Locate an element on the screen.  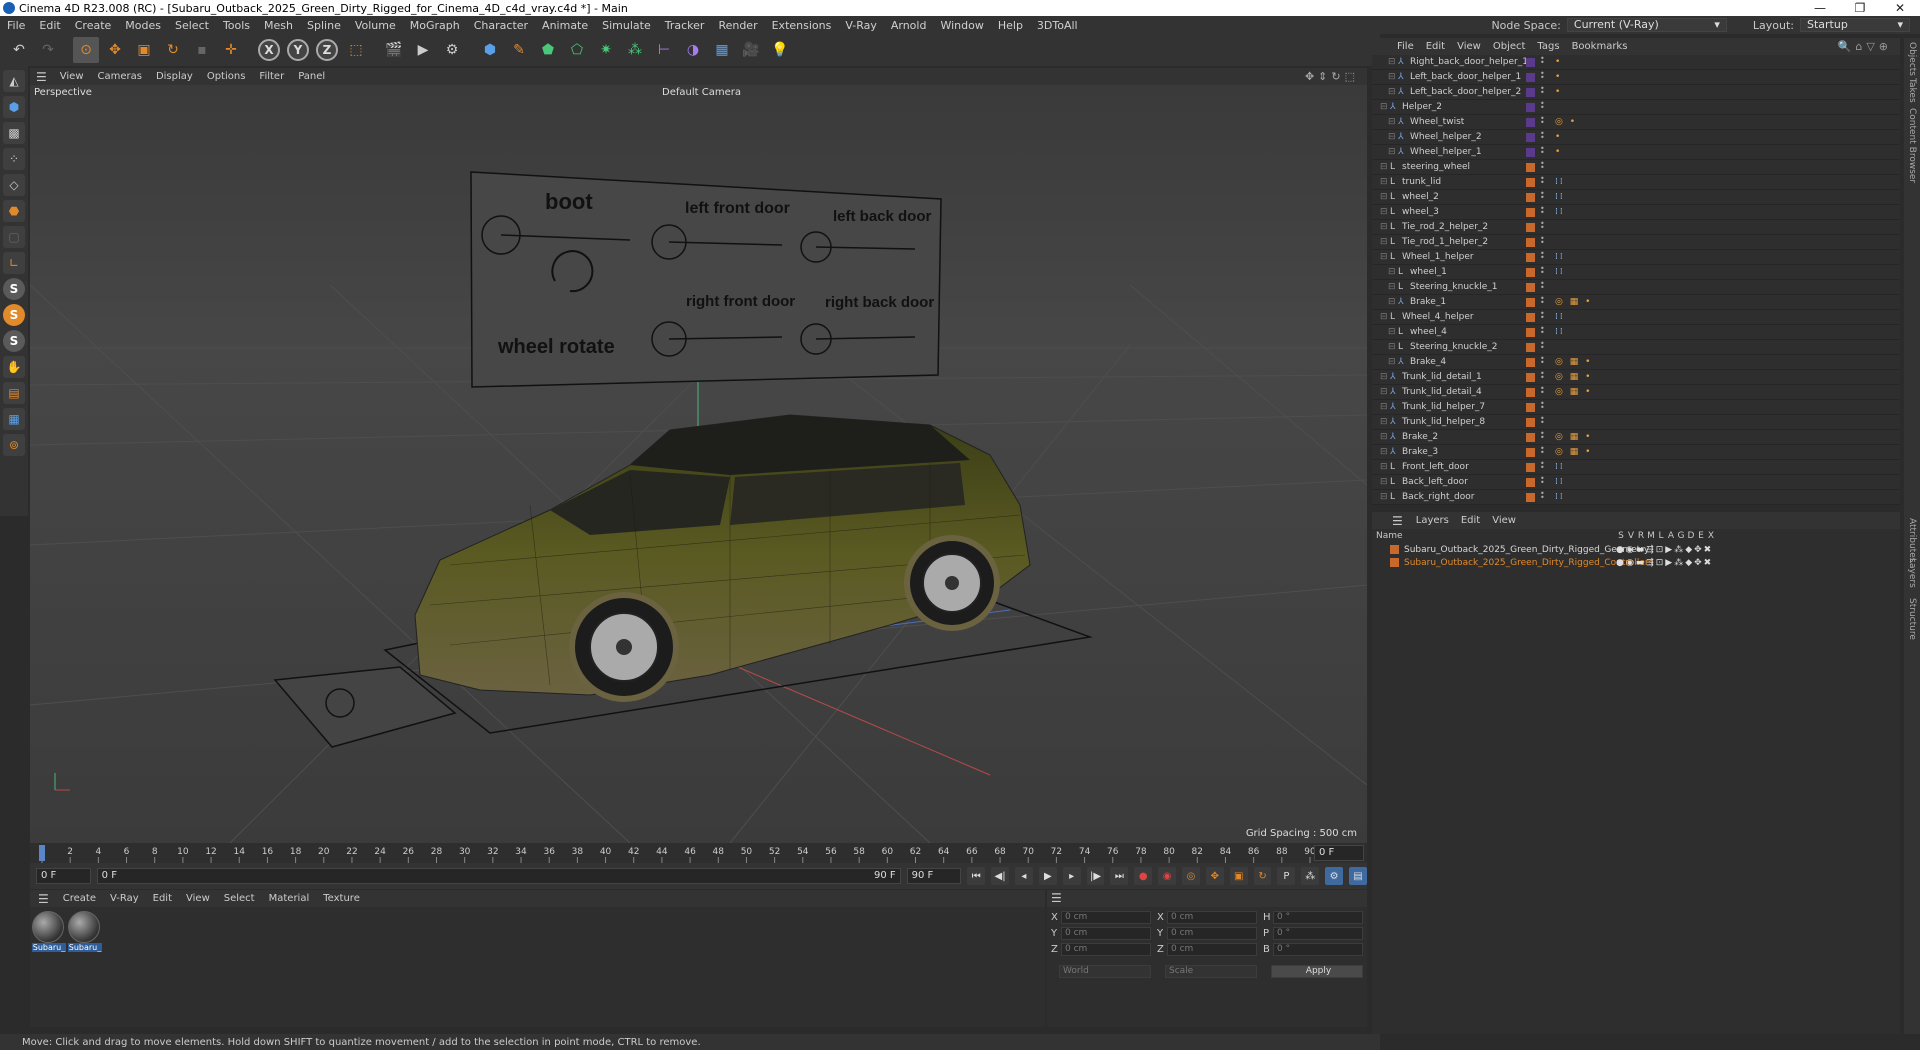
menu-edit: Edit is located at coordinates (49, 25).